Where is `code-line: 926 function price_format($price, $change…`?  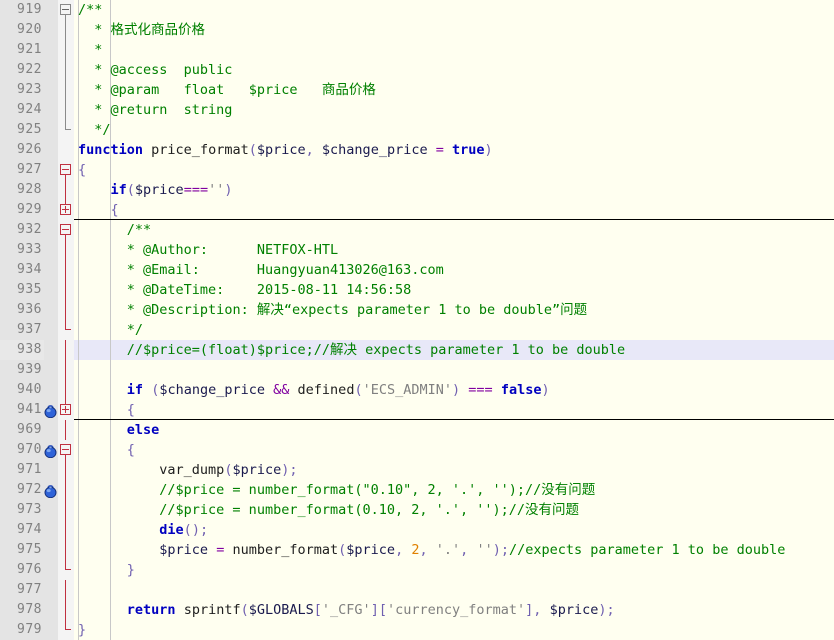 code-line: 926 function price_format($price, $change… is located at coordinates (417, 150).